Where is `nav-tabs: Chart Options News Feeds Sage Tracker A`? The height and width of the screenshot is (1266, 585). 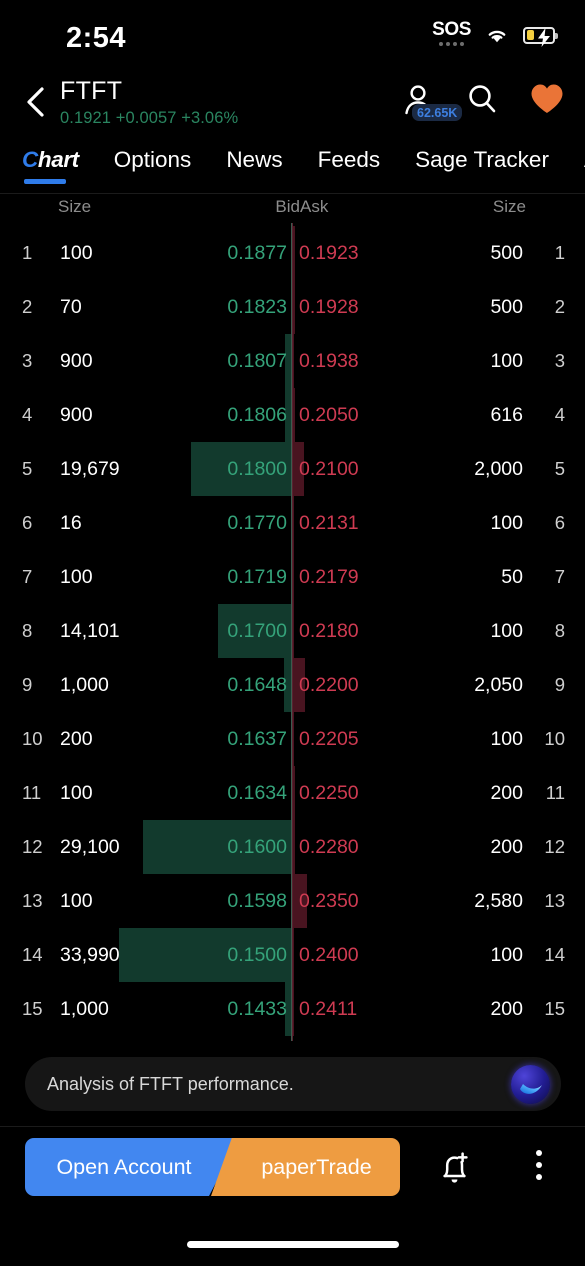 nav-tabs: Chart Options News Feeds Sage Tracker A is located at coordinates (292, 169).